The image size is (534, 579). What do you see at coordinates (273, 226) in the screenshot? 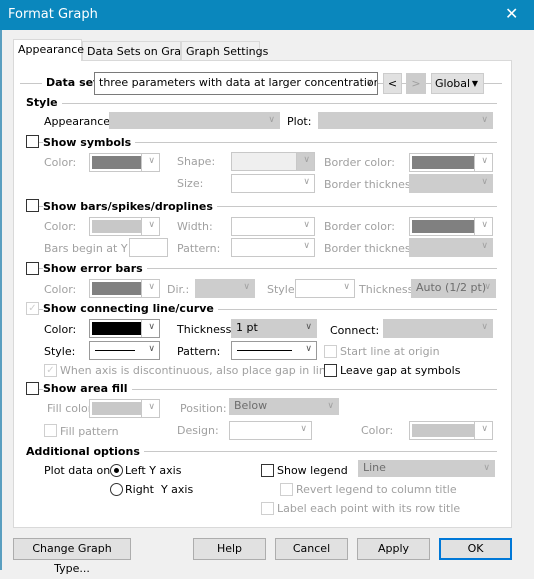
I see `width-select: ∨` at bounding box center [273, 226].